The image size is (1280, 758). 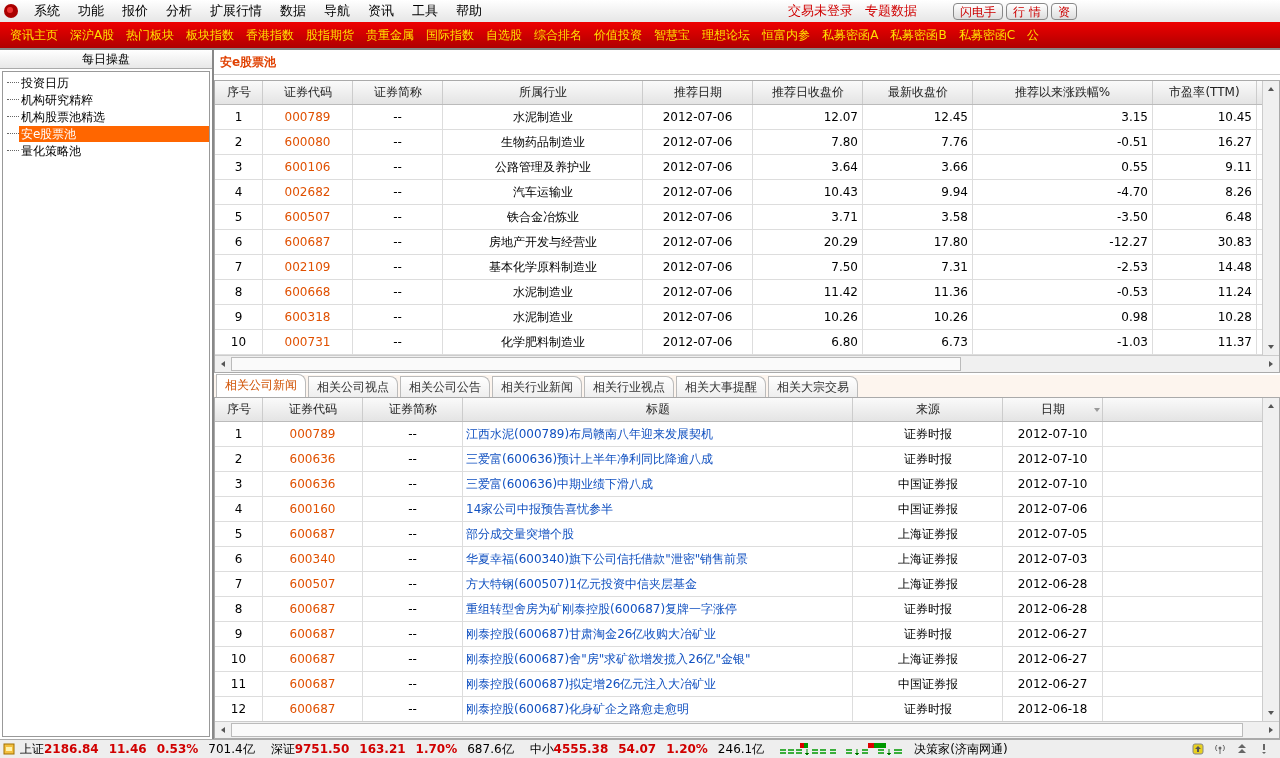 What do you see at coordinates (1027, 11) in the screenshot?
I see `toolbar-button: 行 情` at bounding box center [1027, 11].